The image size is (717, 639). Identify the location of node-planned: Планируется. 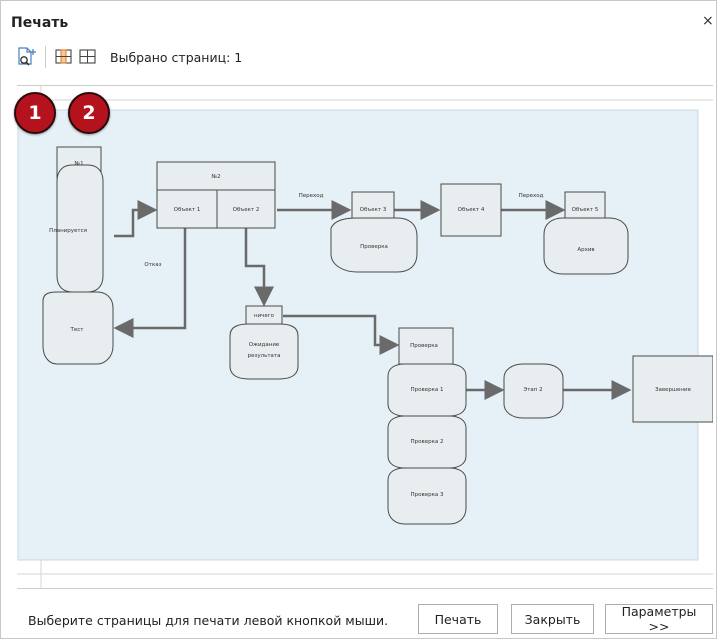
(68, 231).